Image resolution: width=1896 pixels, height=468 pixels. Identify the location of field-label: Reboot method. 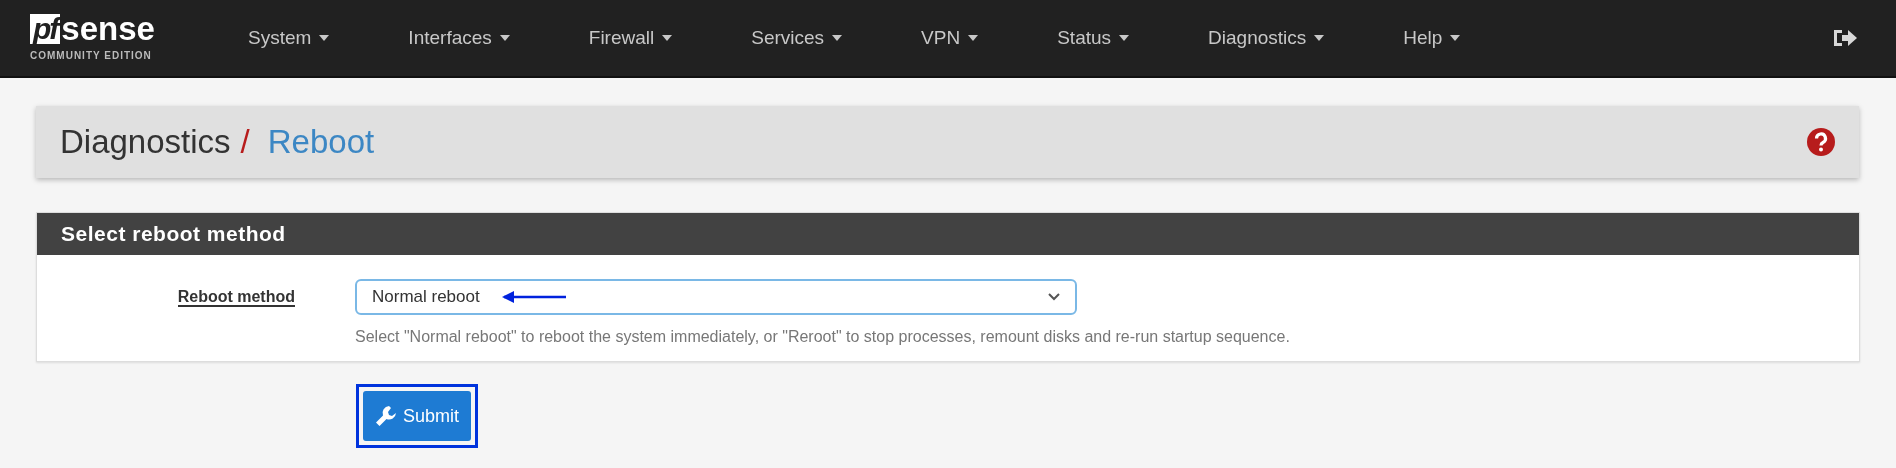
(236, 296).